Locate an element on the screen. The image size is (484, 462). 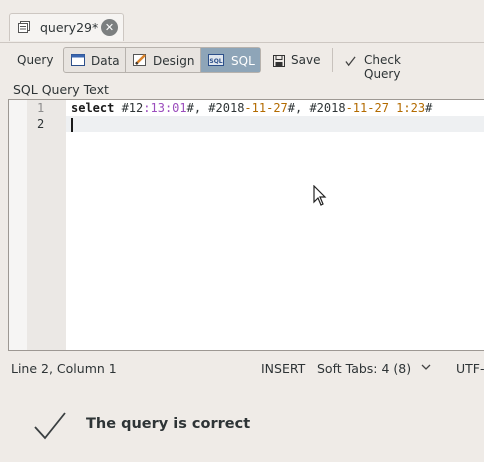
data-grid-icon is located at coordinates (78, 60).